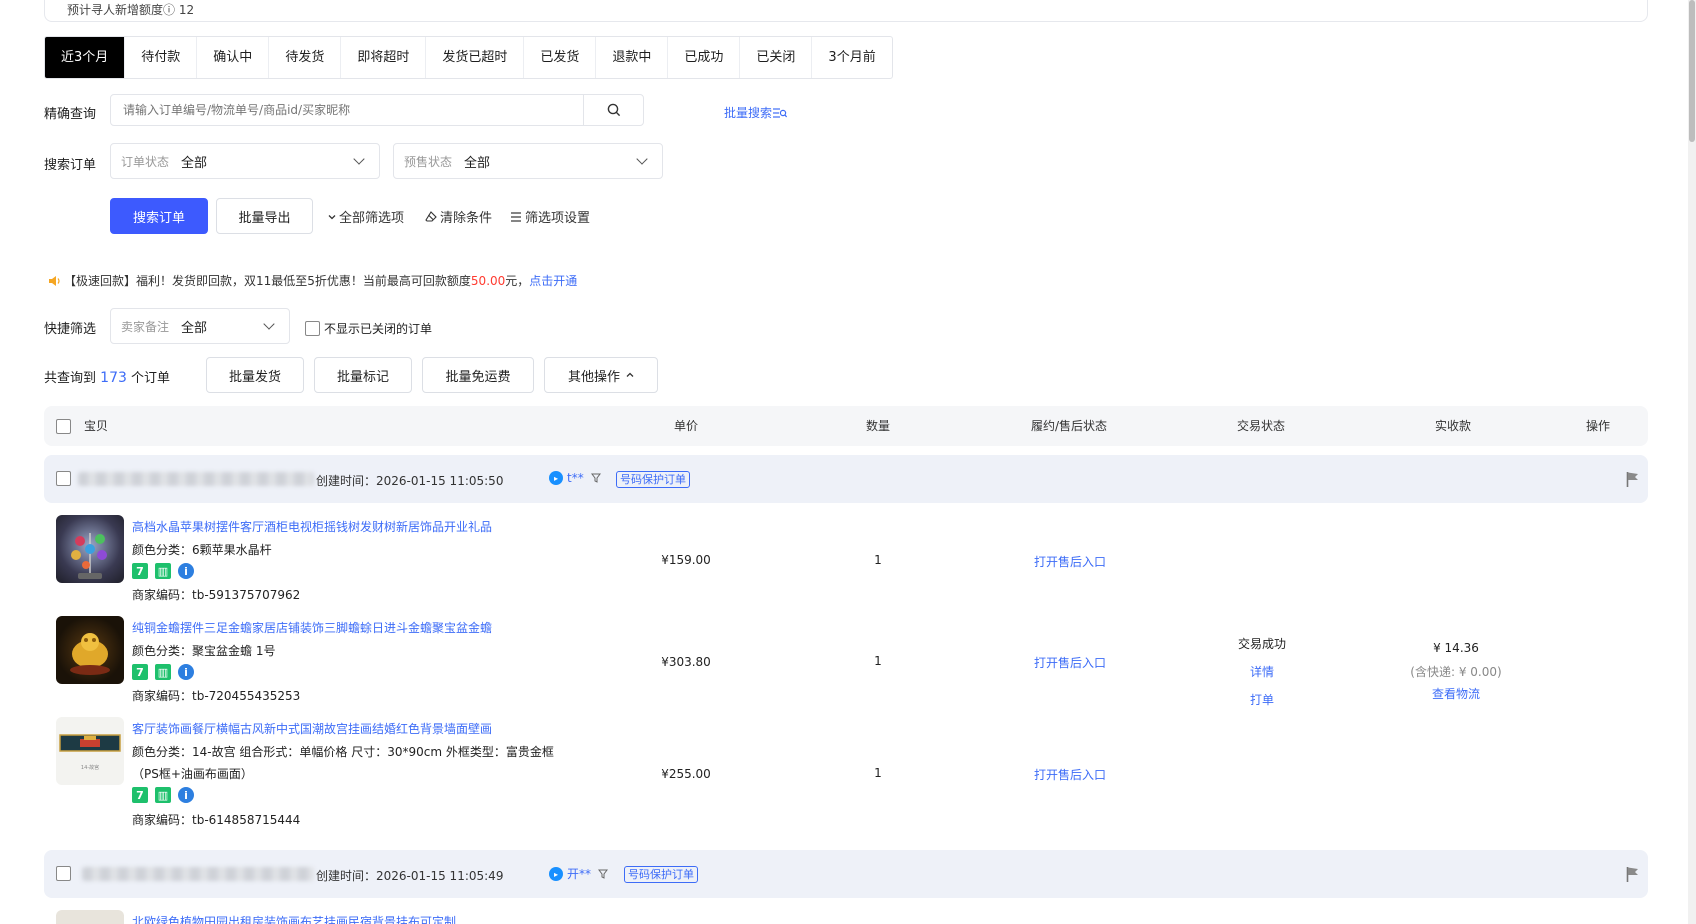  What do you see at coordinates (366, 216) in the screenshot?
I see `all-filters-toggle: 全部筛选项` at bounding box center [366, 216].